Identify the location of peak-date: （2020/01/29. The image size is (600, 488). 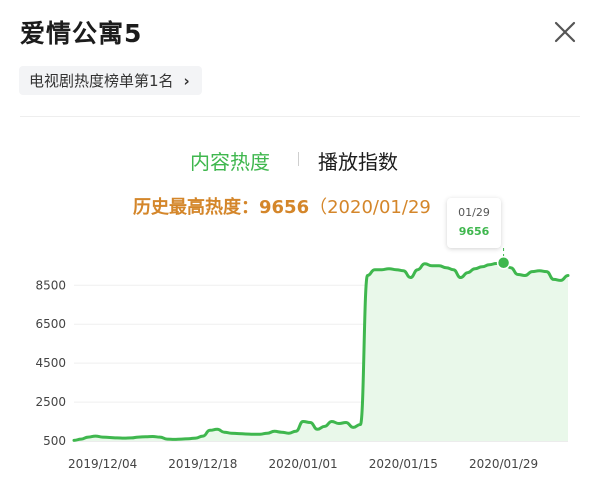
(370, 207).